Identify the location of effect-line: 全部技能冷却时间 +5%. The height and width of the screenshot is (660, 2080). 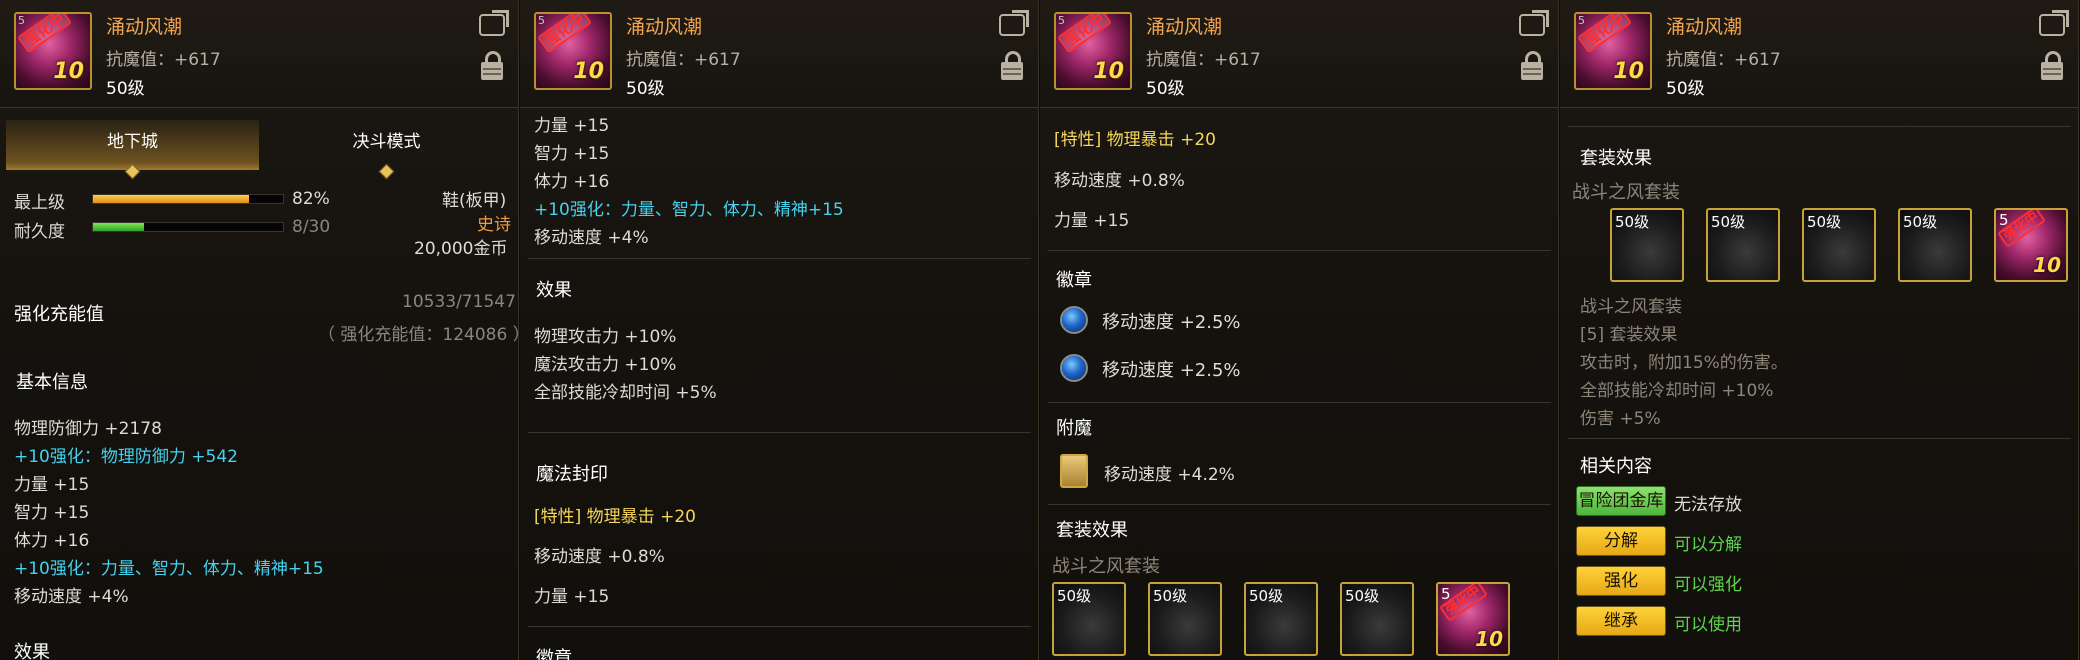
(625, 393).